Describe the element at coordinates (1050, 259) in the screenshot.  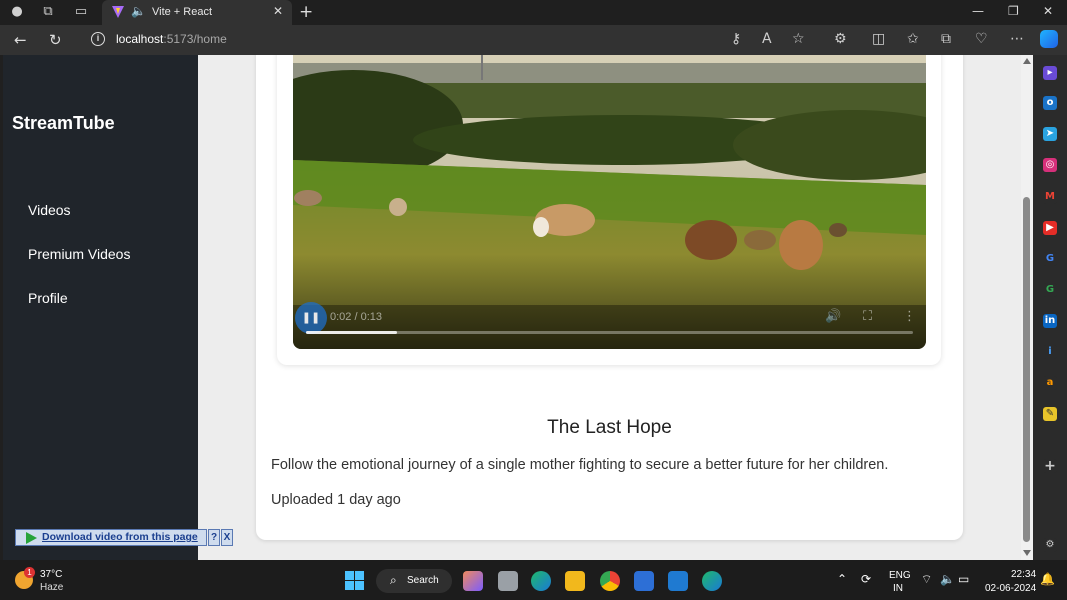
I see `google-icon: G` at that location.